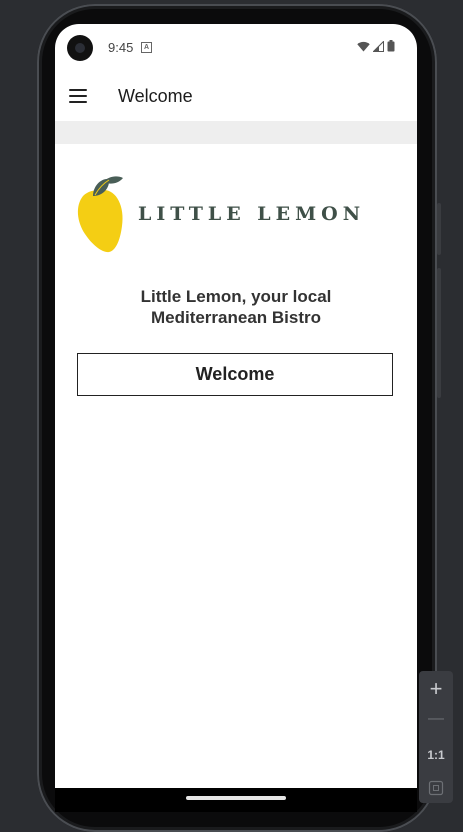 The image size is (463, 832). I want to click on system-icons, so click(376, 46).